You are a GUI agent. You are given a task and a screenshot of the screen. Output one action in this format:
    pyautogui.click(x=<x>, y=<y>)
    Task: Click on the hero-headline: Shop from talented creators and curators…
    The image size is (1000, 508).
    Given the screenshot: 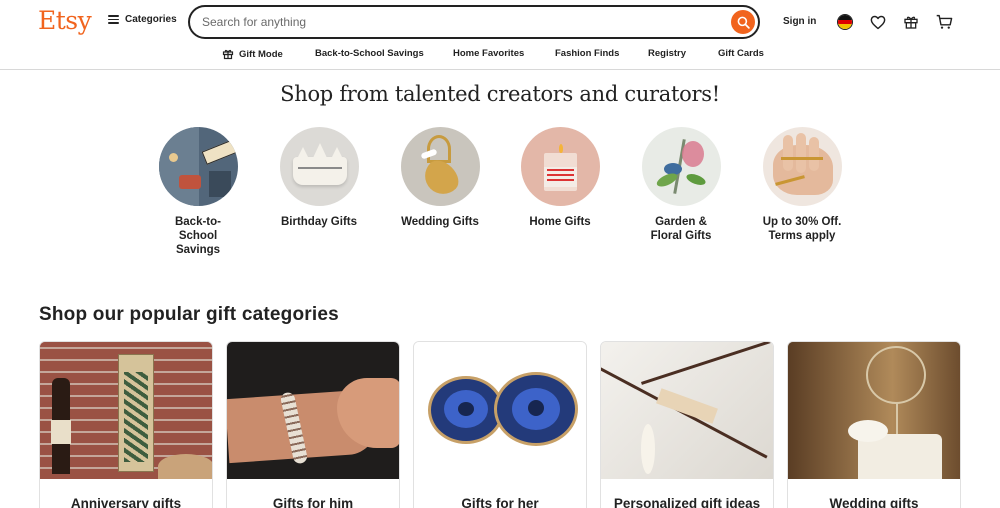 What is the action you would take?
    pyautogui.click(x=500, y=94)
    